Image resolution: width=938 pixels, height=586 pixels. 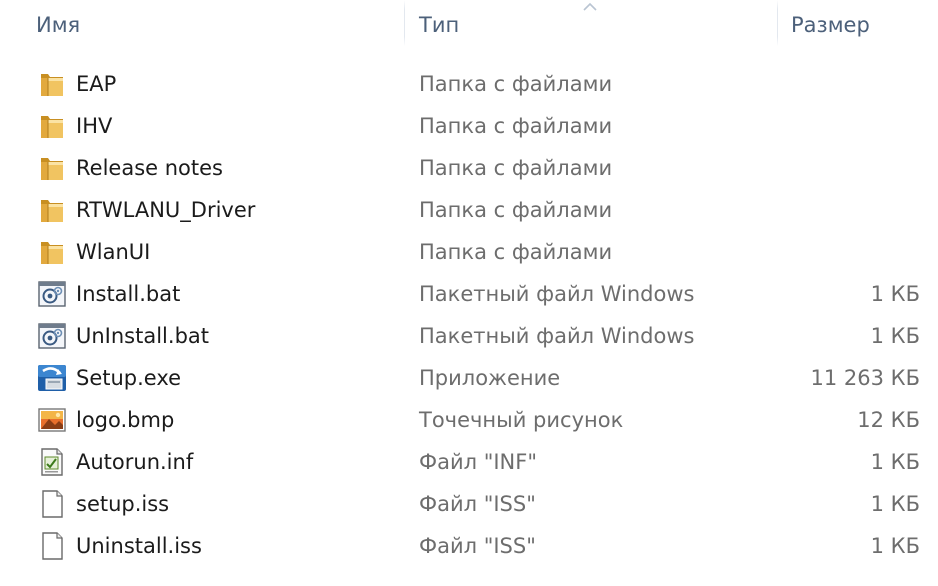 I want to click on column-header-name-label: Имя, so click(x=58, y=25).